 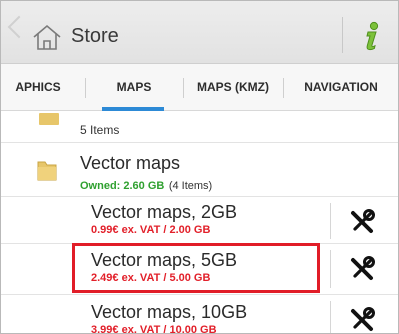 I want to click on header-divider, so click(x=342, y=35).